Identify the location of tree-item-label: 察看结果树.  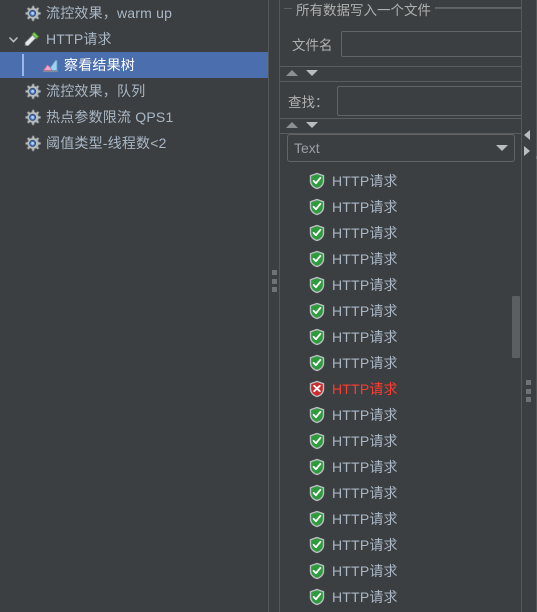
(99, 65).